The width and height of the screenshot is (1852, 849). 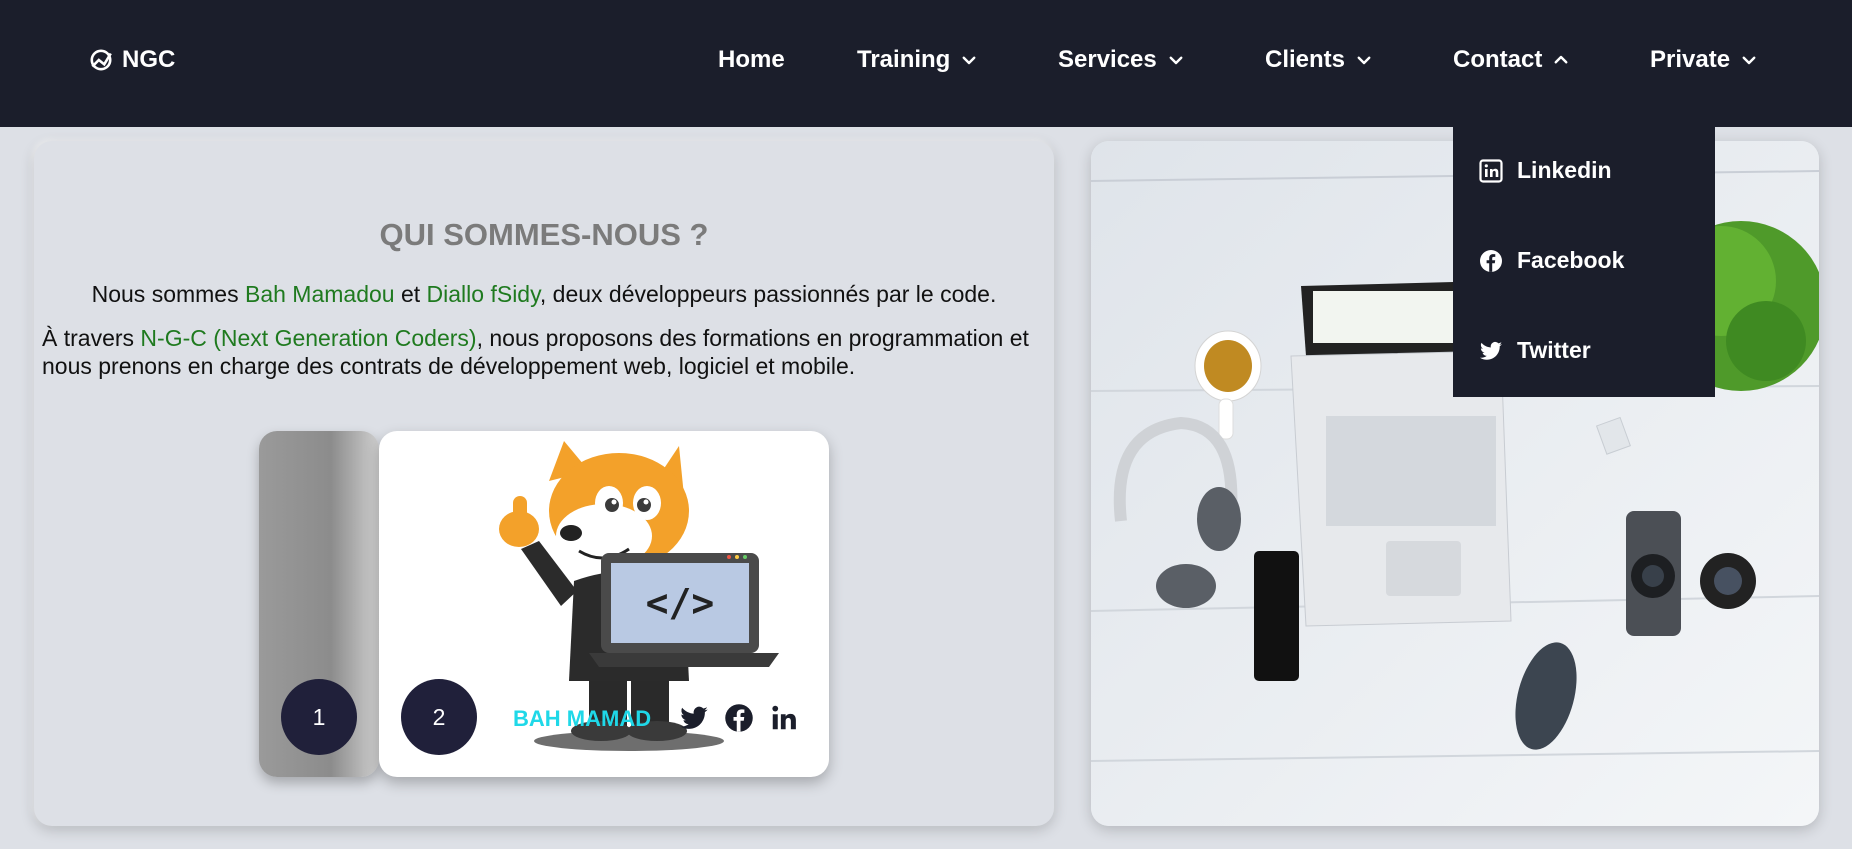 I want to click on nav-contact: Contact, so click(x=1511, y=60).